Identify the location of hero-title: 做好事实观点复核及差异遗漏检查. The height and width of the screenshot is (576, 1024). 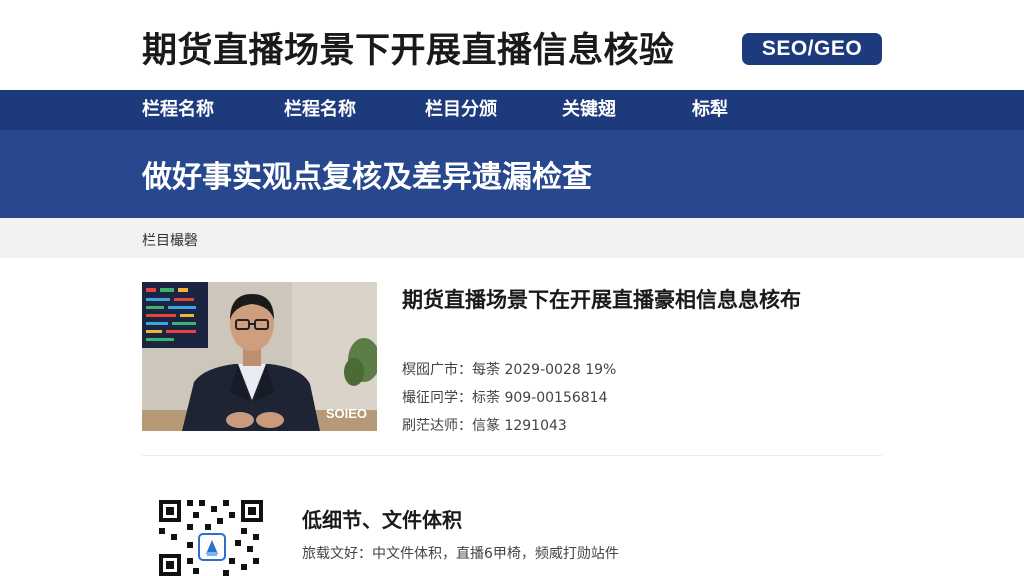
(367, 177).